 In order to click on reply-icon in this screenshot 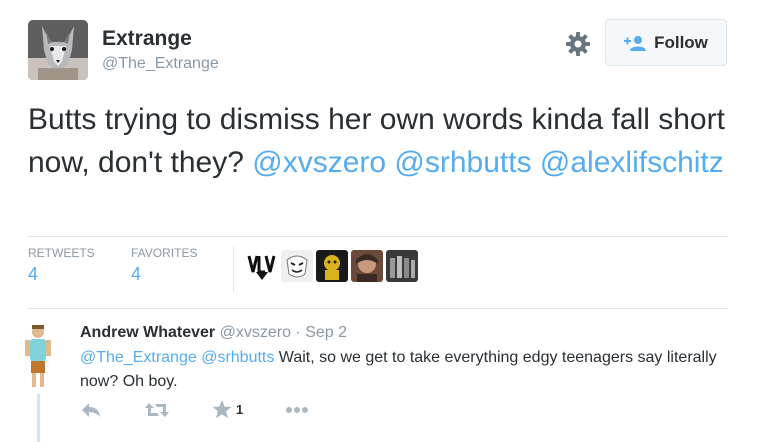, I will do `click(91, 409)`.